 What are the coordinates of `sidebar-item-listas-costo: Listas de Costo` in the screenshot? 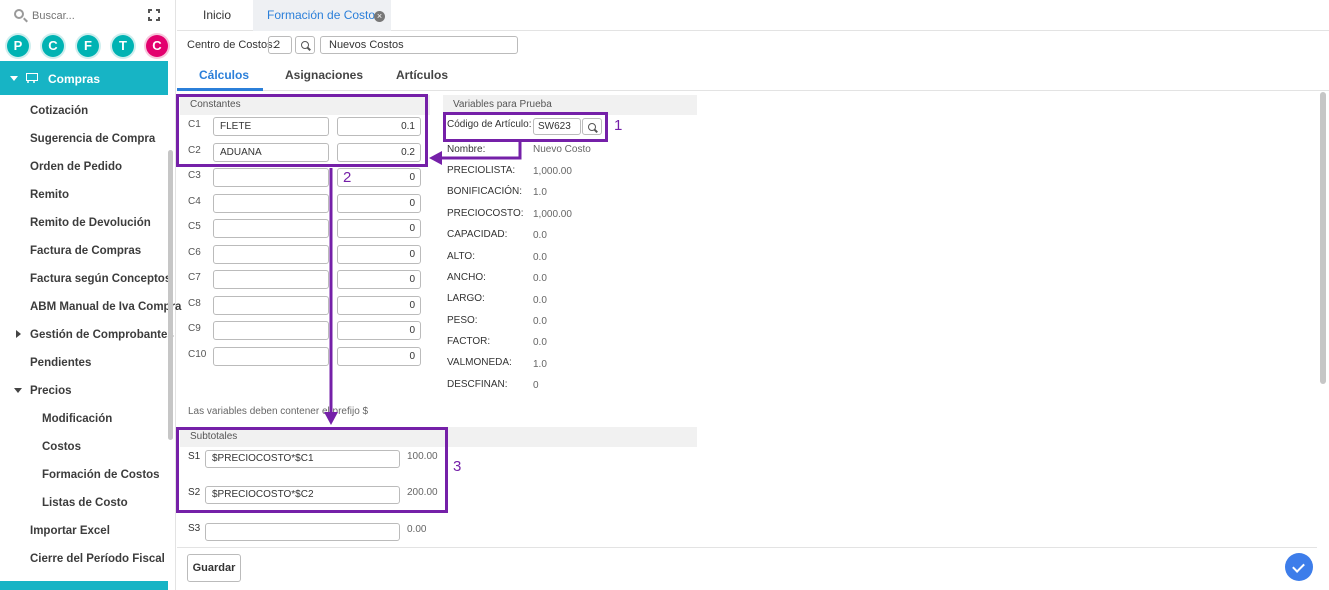 It's located at (84, 503).